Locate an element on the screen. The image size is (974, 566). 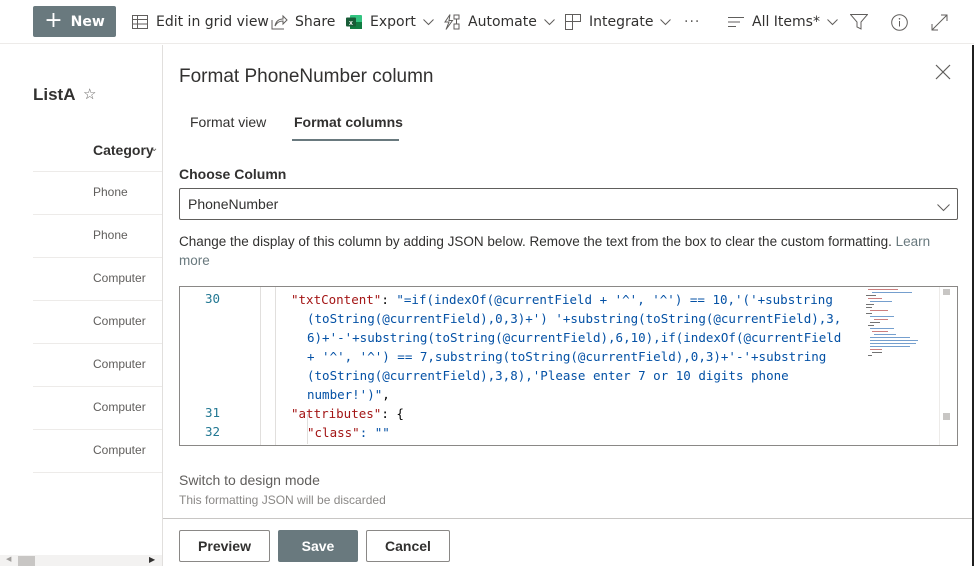
scroll-left-icon: ◀ is located at coordinates (8, 559).